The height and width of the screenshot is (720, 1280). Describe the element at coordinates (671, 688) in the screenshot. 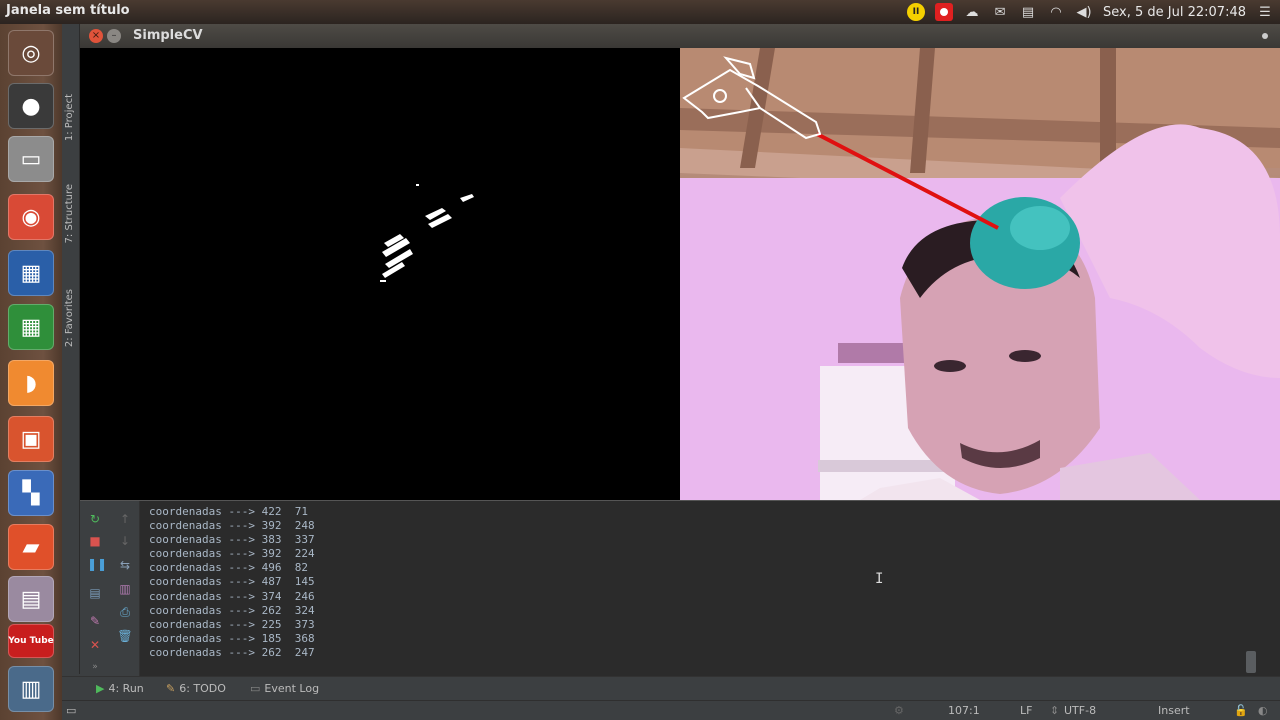

I see `tool-window-bar: ▶ 4: Run ✎ 6: TODO ▭ Event Log` at that location.